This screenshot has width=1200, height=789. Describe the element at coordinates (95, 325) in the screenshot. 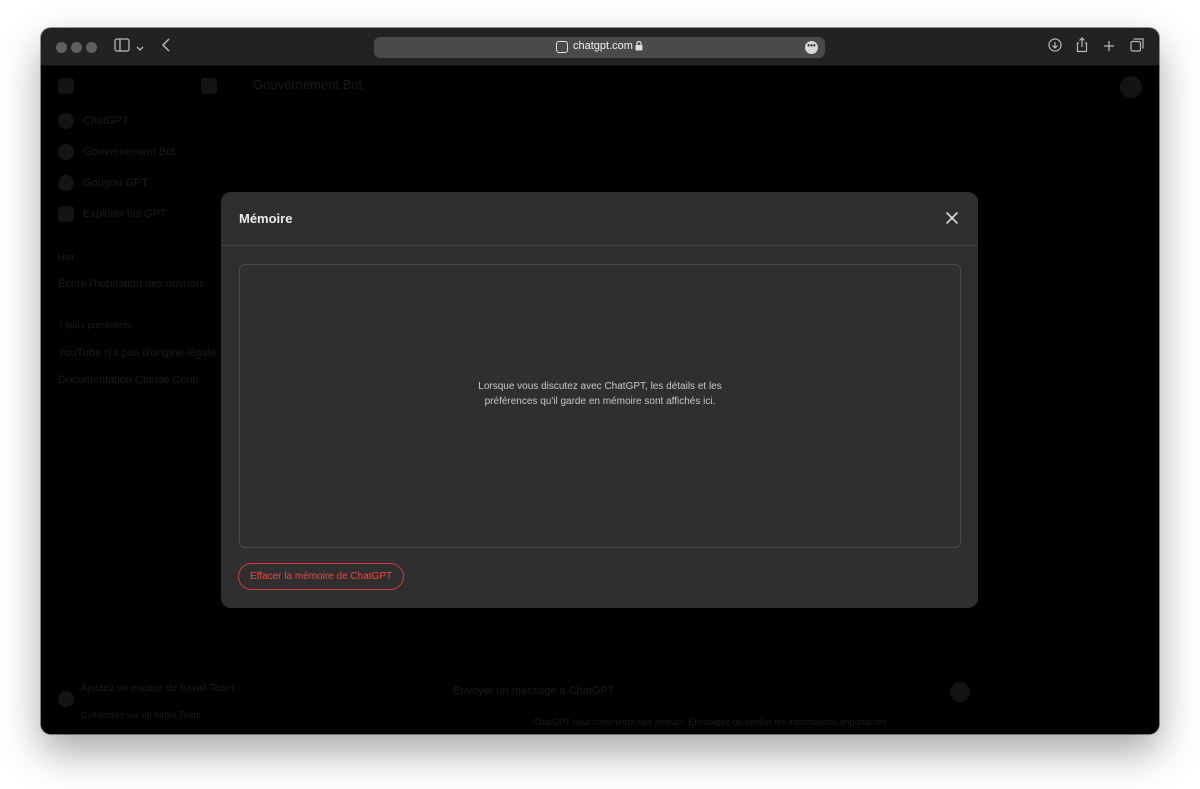

I see `history-section-label: 7 jours précédents` at that location.